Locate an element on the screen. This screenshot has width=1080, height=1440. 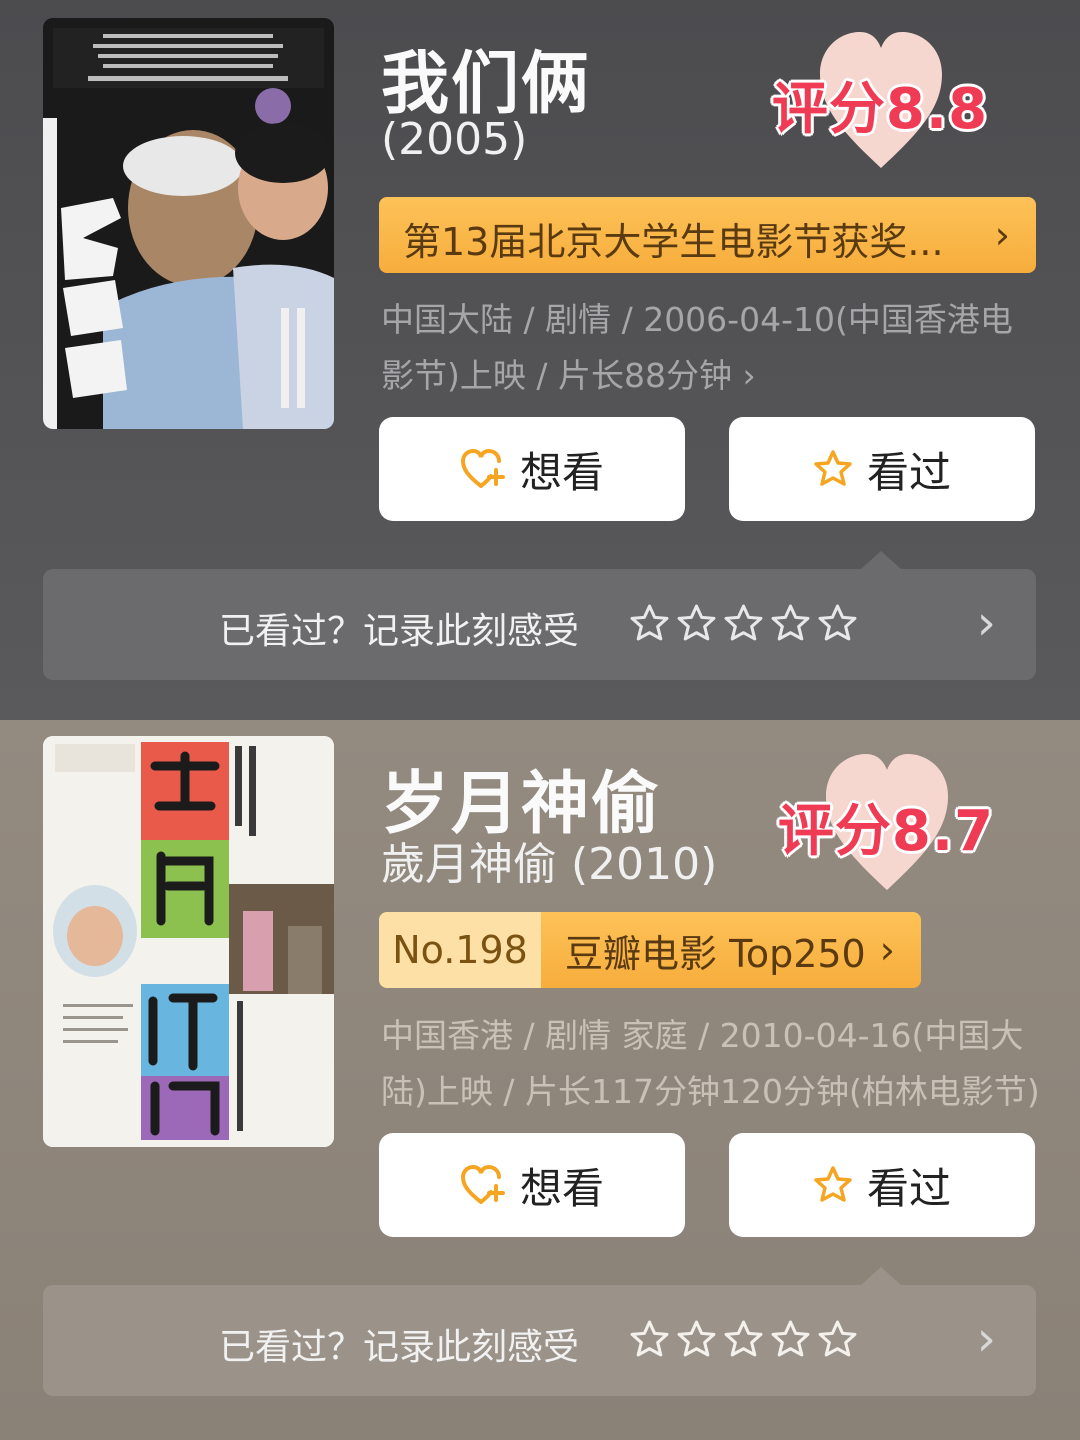
rank-list: 豆瓣电影 Top250 › is located at coordinates (731, 950).